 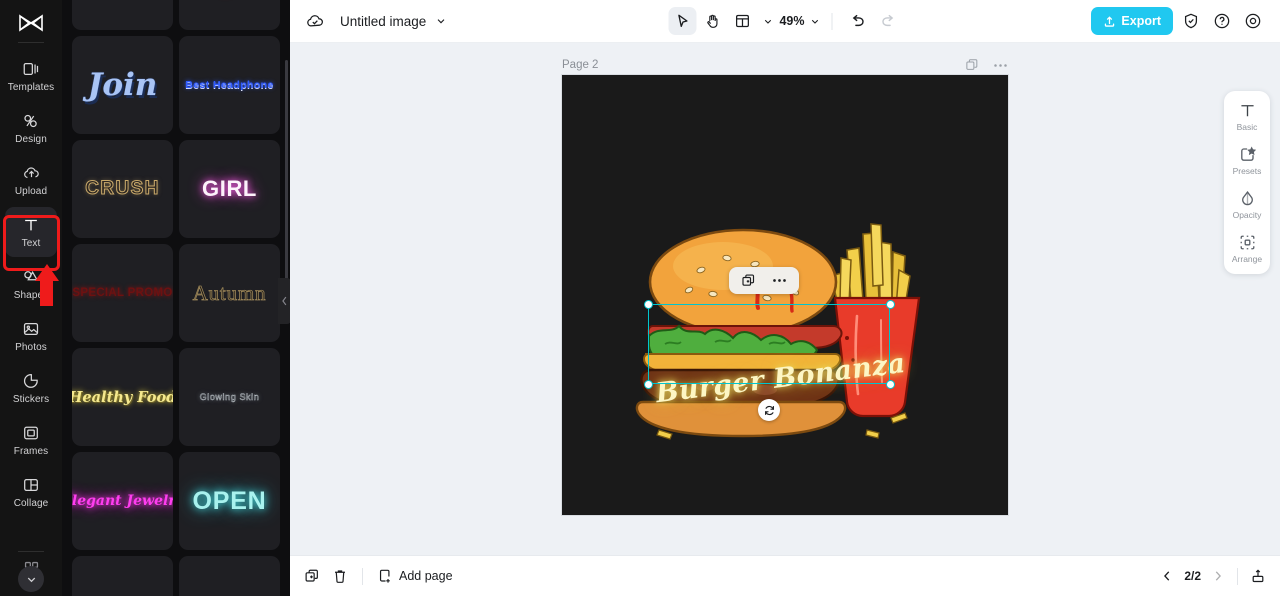 I want to click on selection-handle-tl, so click(x=648, y=304).